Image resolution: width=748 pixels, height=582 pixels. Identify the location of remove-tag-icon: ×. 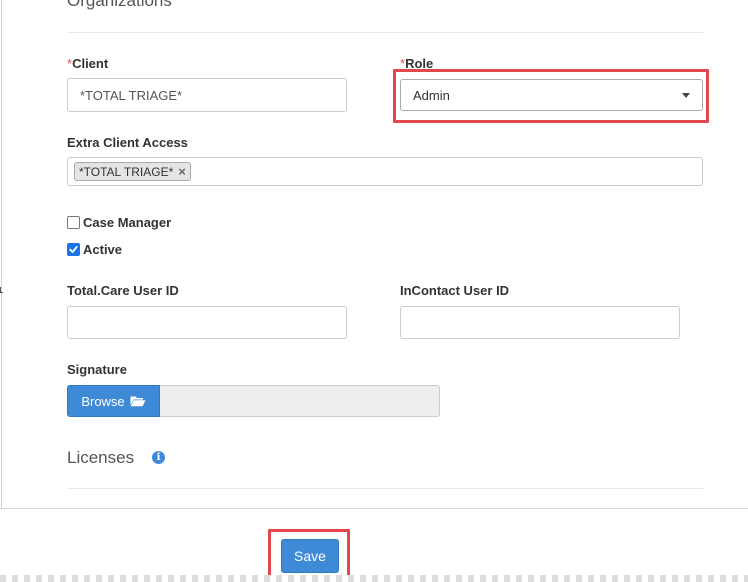
(182, 171).